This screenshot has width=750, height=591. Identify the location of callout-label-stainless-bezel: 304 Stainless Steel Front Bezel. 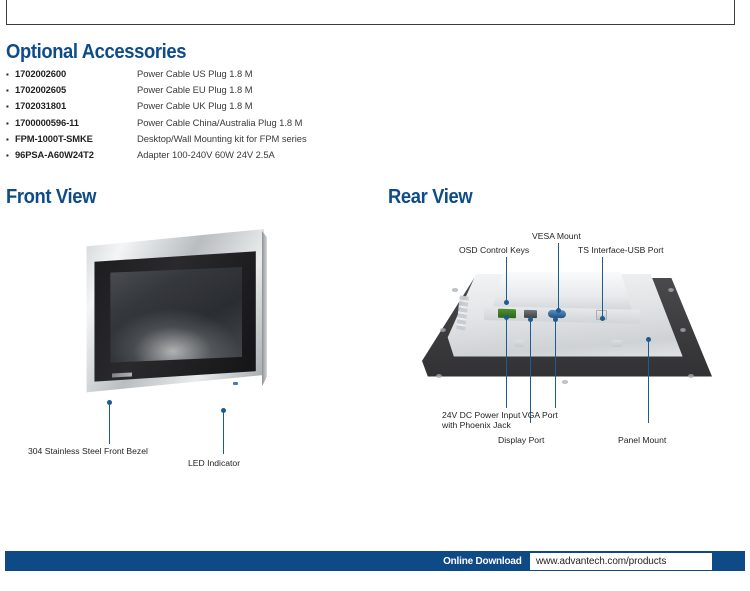
(88, 451).